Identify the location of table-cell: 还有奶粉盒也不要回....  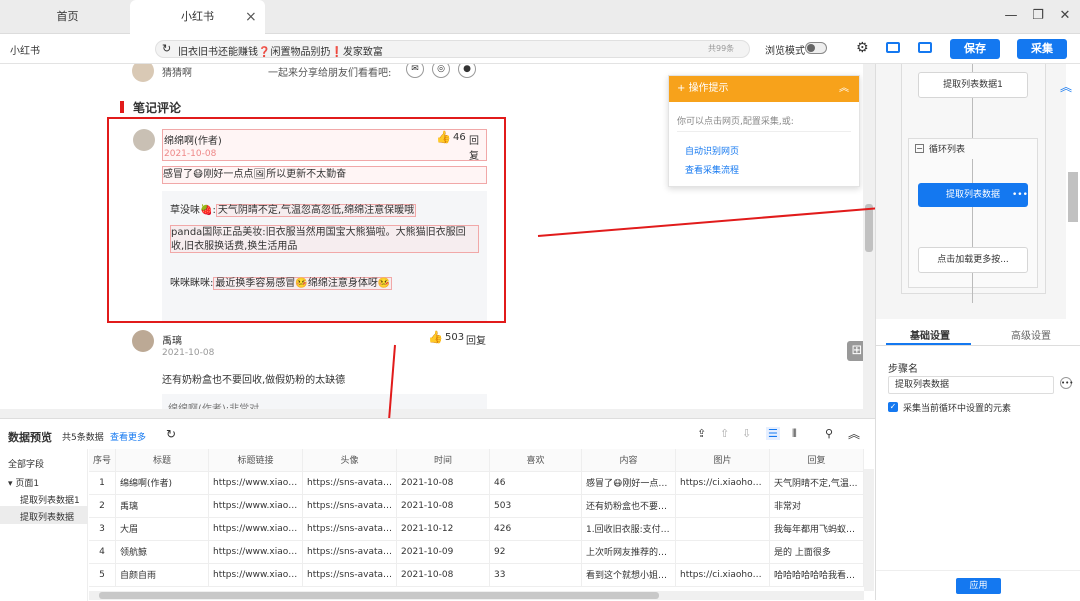
(628, 506).